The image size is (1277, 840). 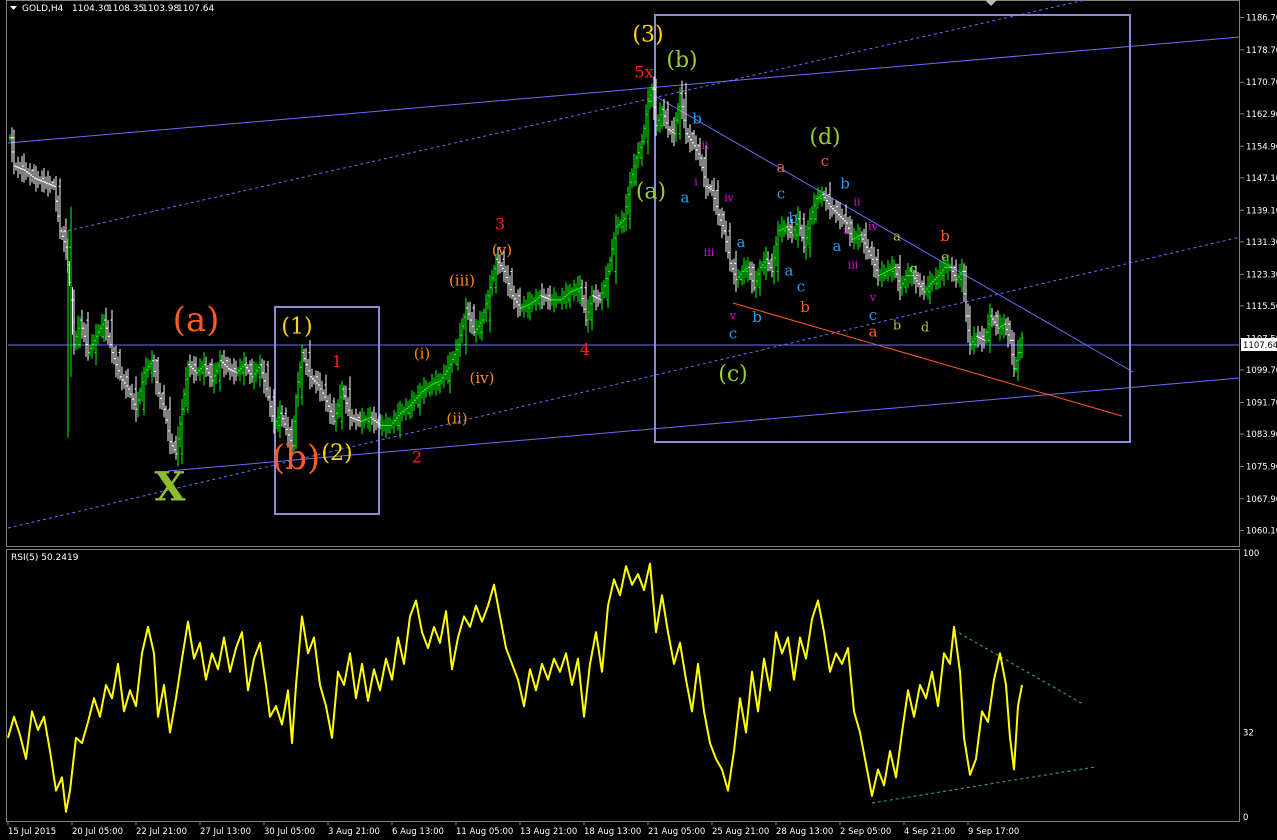 What do you see at coordinates (354, 832) in the screenshot?
I see `x-tick-label: 3 Aug 21:00` at bounding box center [354, 832].